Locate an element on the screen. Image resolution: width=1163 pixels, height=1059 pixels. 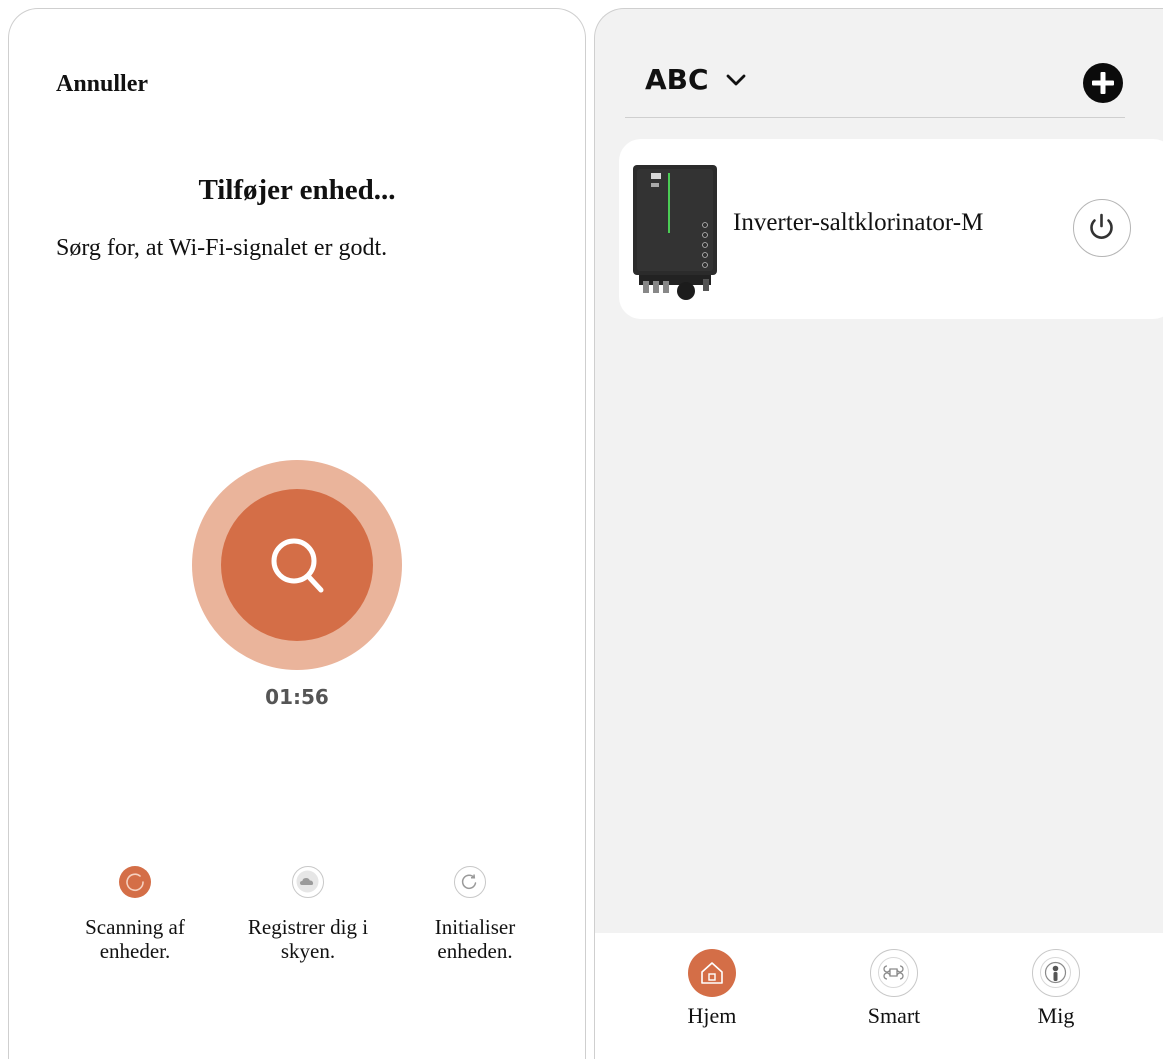
step-cloud-line2: skyen. is located at coordinates (308, 951).